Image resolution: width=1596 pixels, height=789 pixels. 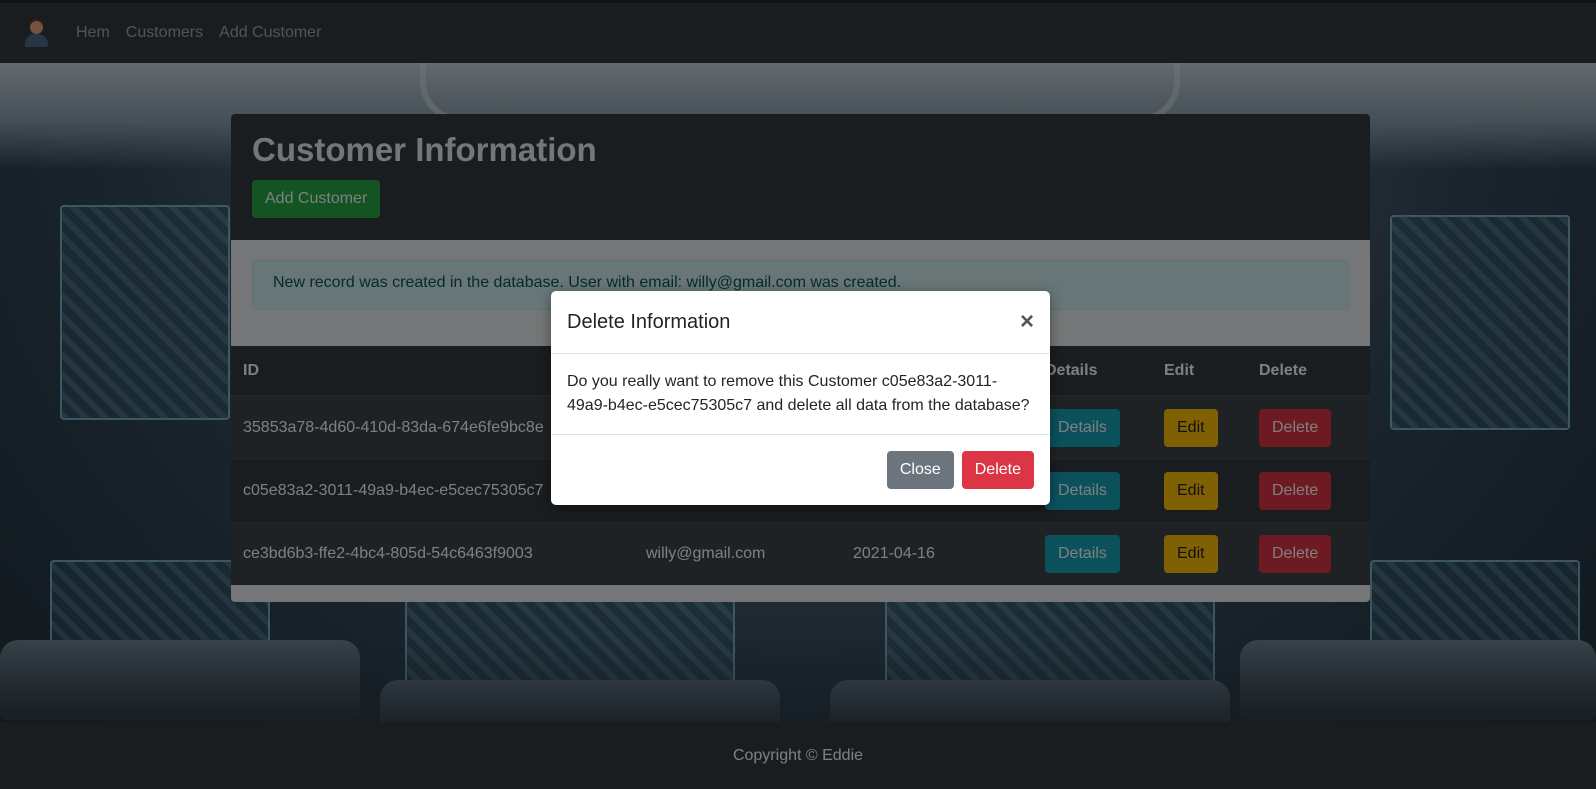 What do you see at coordinates (920, 470) in the screenshot?
I see `modal-close-button: Close` at bounding box center [920, 470].